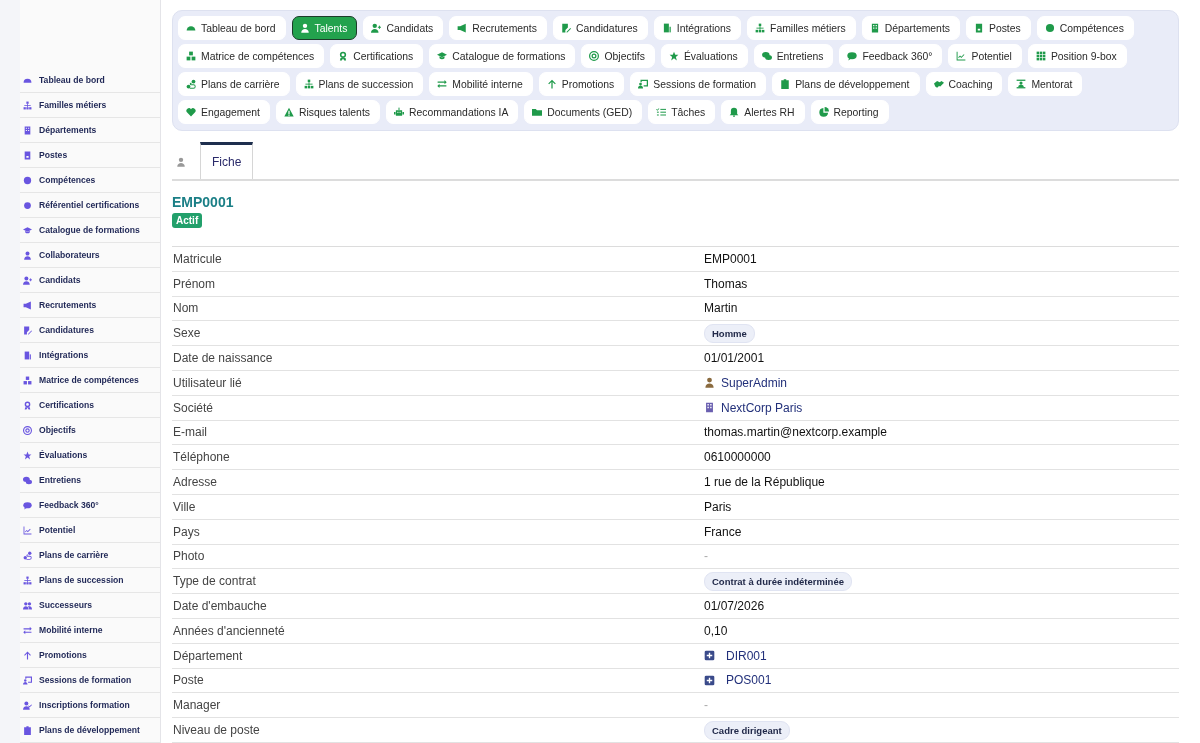 The height and width of the screenshot is (743, 1200). I want to click on star-icon, so click(27, 455).